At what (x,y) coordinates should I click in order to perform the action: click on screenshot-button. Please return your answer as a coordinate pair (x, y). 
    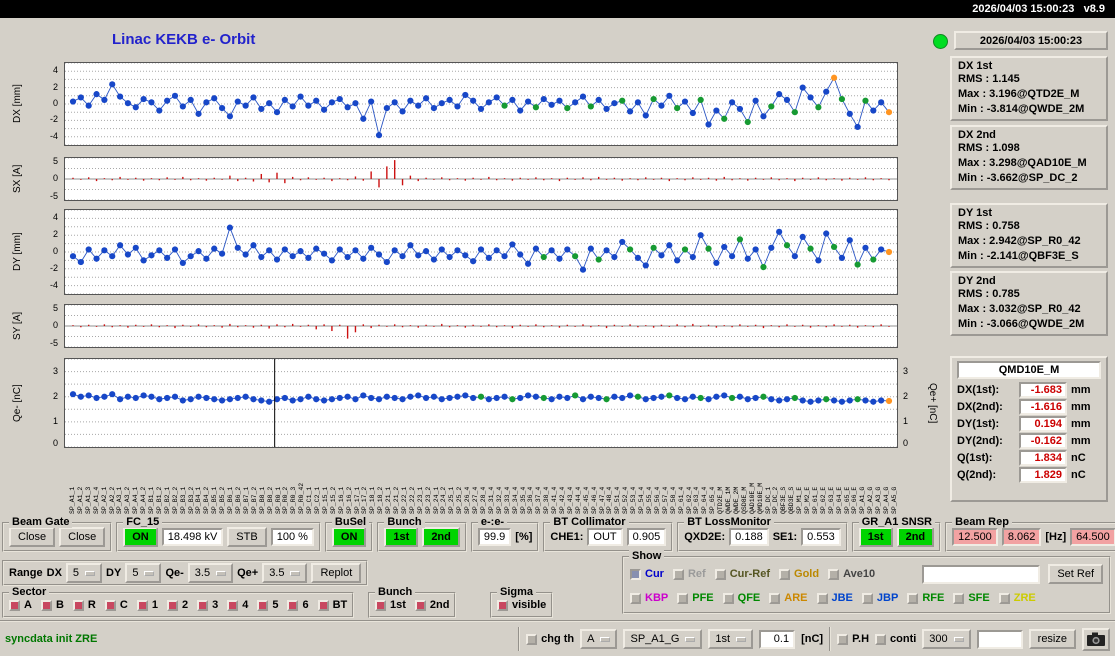
    Looking at the image, I should click on (1096, 639).